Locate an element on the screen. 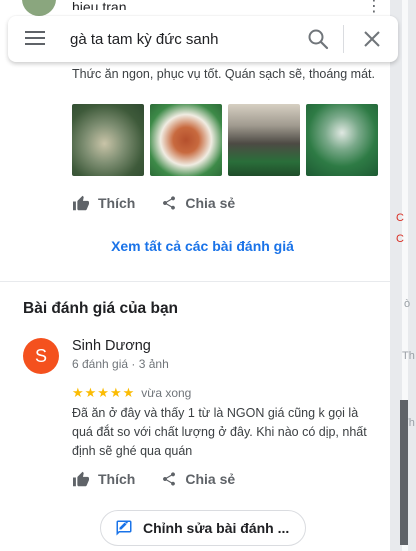 Image resolution: width=416 pixels, height=551 pixels. search-icon is located at coordinates (318, 39).